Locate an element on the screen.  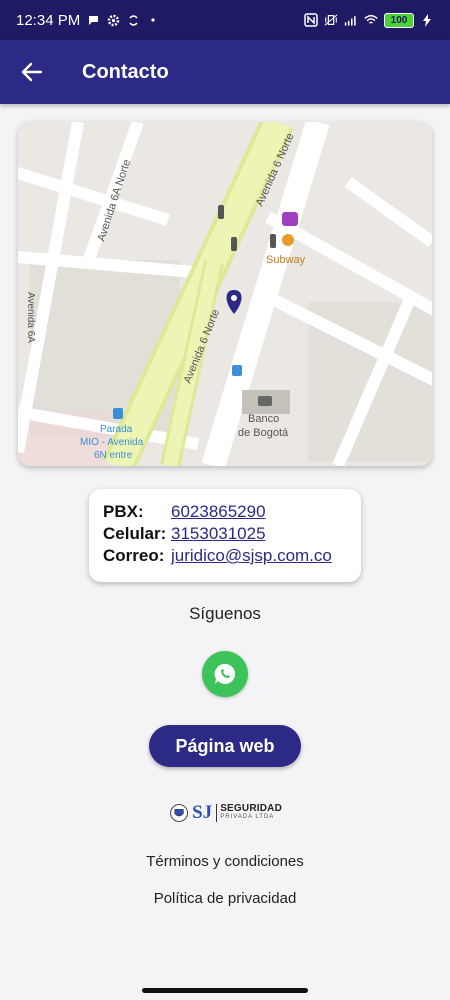
contact-row-pbx: PBX: 6023865290 is located at coordinates (225, 512).